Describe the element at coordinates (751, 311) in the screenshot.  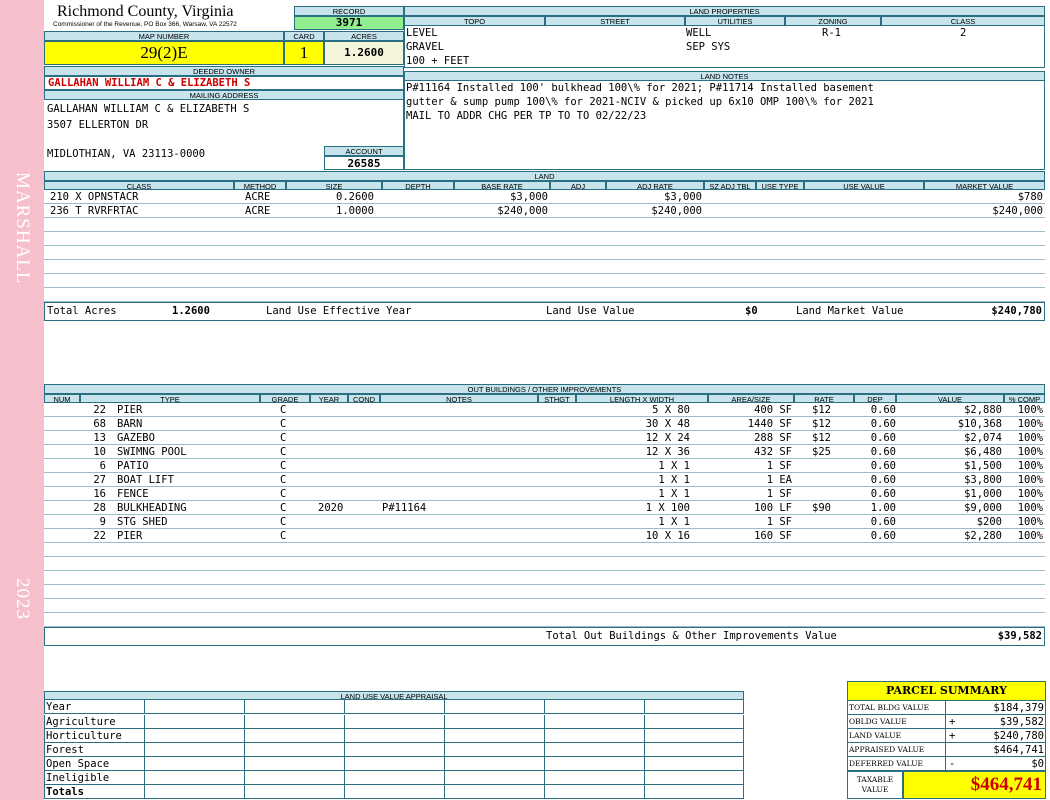
I see `land-use-value: $0` at that location.